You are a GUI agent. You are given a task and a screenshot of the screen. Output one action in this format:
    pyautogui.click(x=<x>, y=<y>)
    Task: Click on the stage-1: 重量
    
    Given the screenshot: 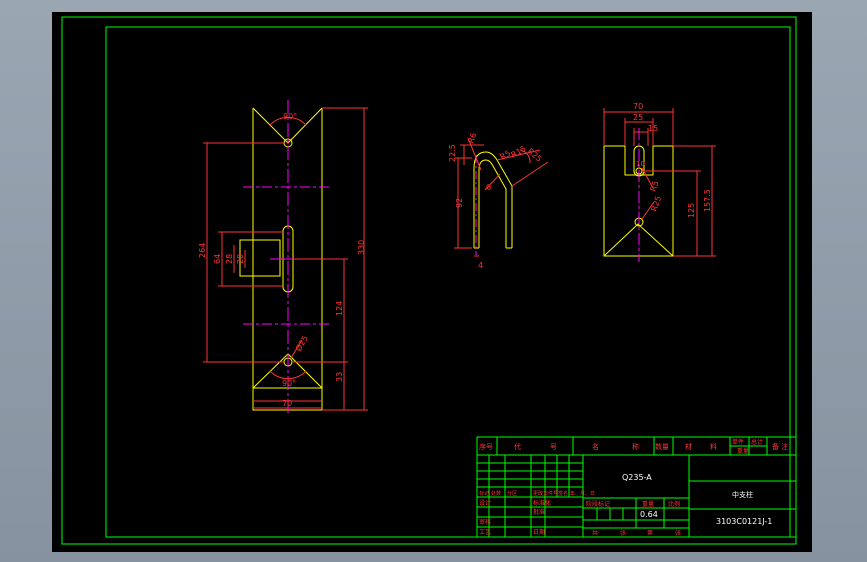 What is the action you would take?
    pyautogui.click(x=648, y=504)
    